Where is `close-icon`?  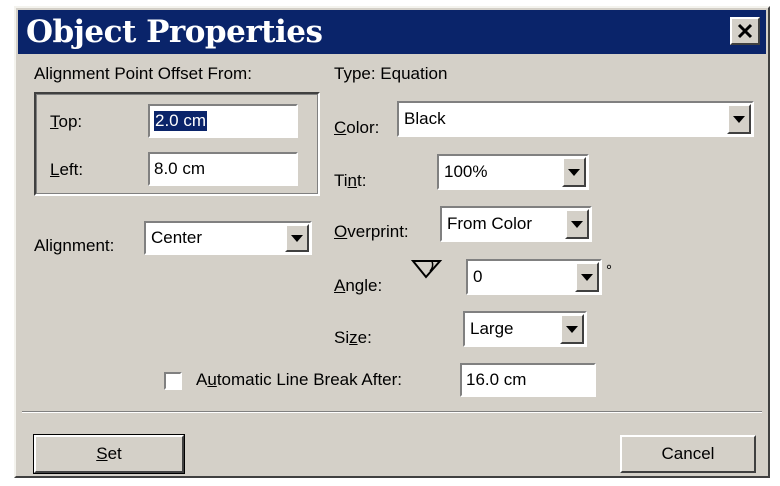
close-icon is located at coordinates (745, 31).